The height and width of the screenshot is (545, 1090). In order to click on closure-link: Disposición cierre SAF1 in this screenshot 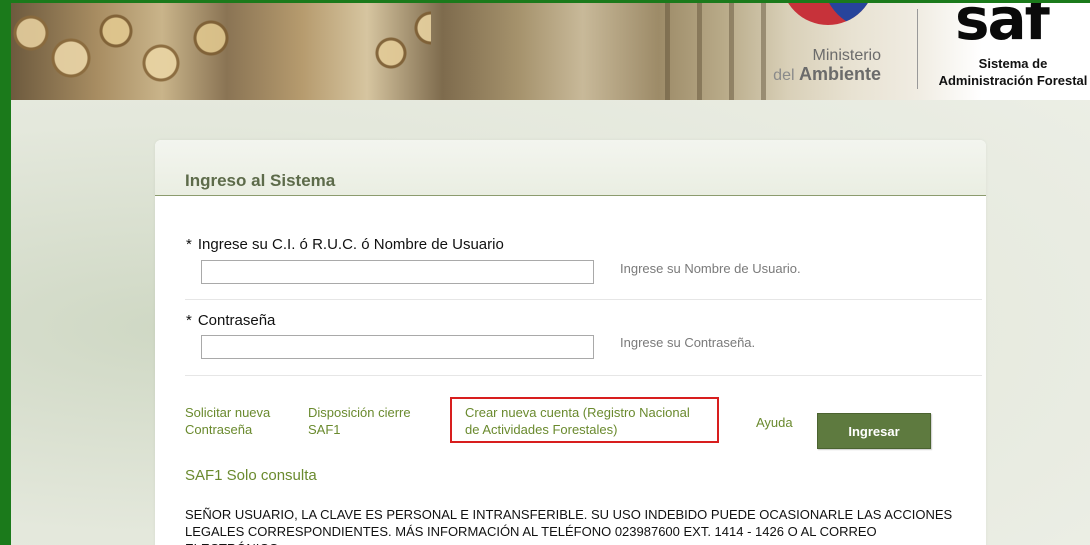, I will do `click(359, 421)`.